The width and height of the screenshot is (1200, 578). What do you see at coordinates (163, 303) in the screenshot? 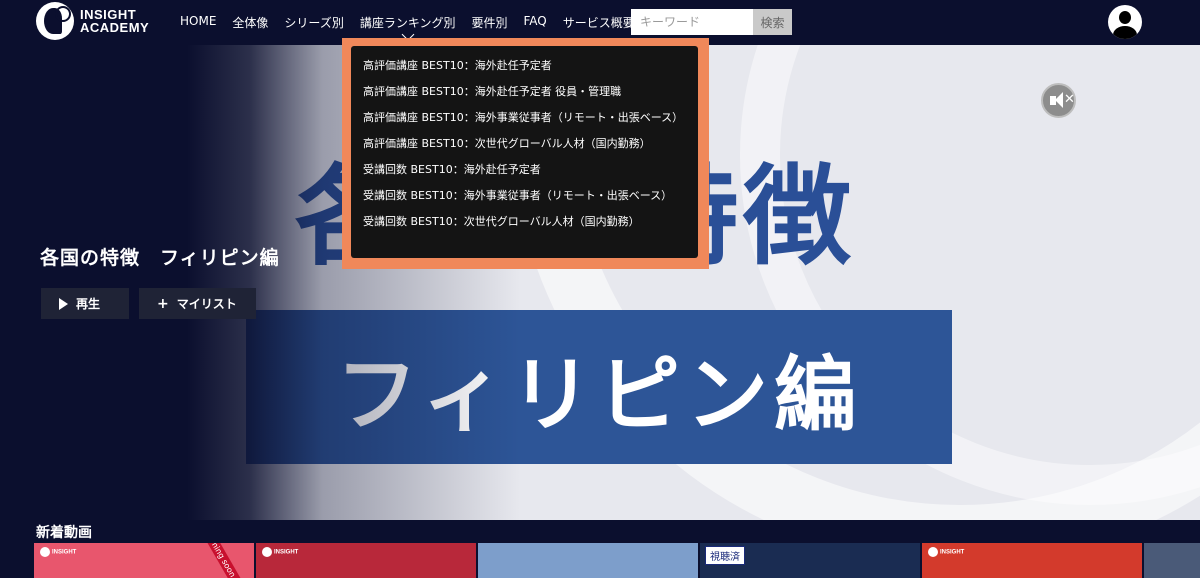
I see `plus-icon: +` at bounding box center [163, 303].